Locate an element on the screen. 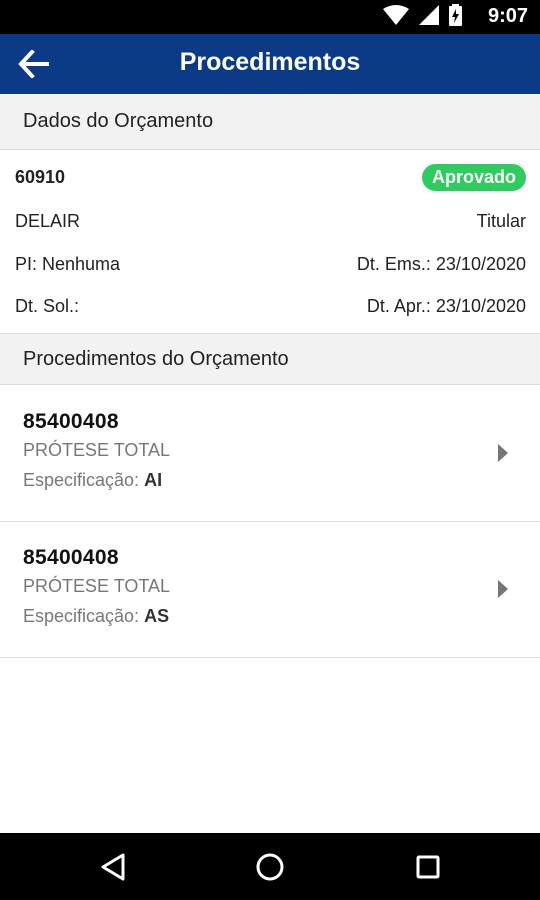 This screenshot has width=540, height=900. status-bar: 9:07 is located at coordinates (270, 17).